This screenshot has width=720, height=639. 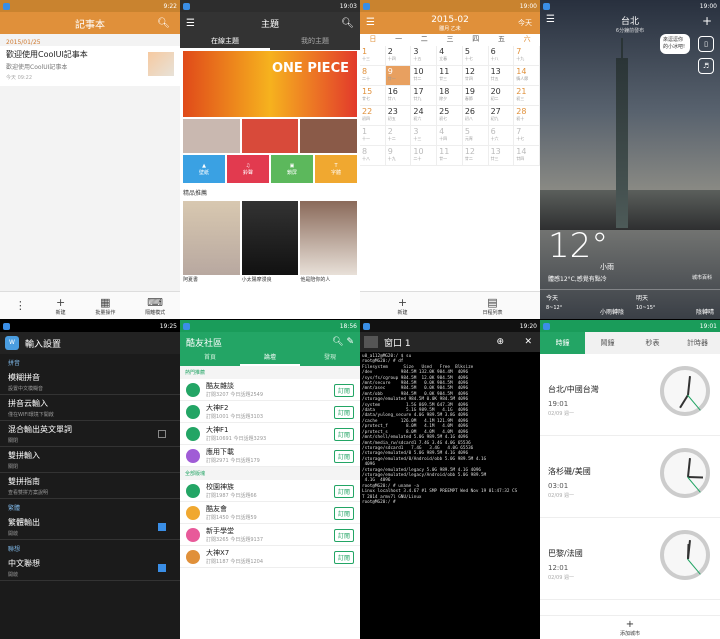 I want to click on calendar-day: 3 十五, so click(x=424, y=56).